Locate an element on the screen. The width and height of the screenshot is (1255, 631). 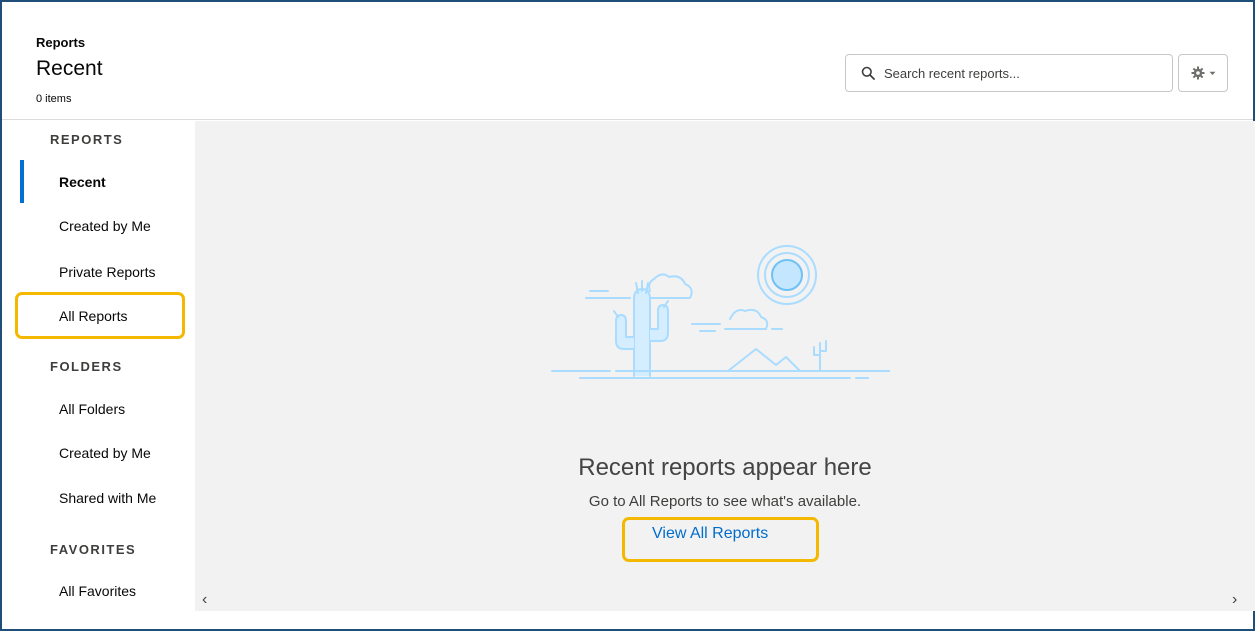
settings-menu-button is located at coordinates (1203, 73).